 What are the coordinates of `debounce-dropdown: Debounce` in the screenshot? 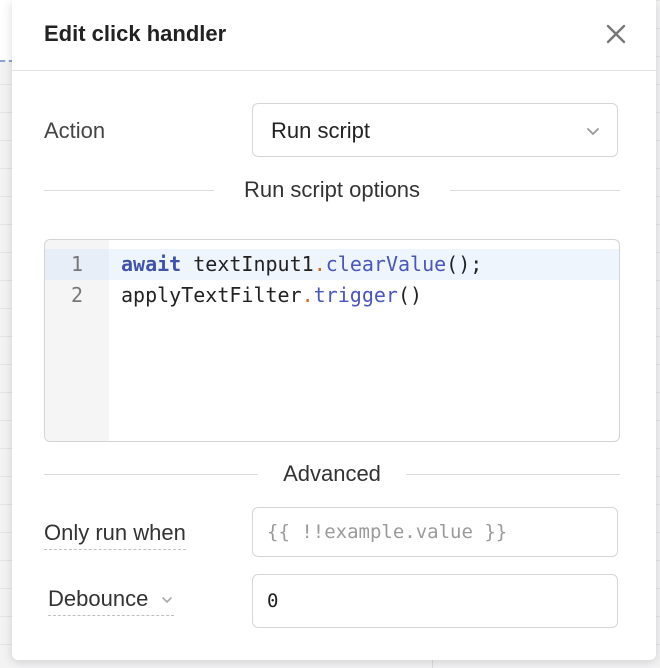 It's located at (111, 601).